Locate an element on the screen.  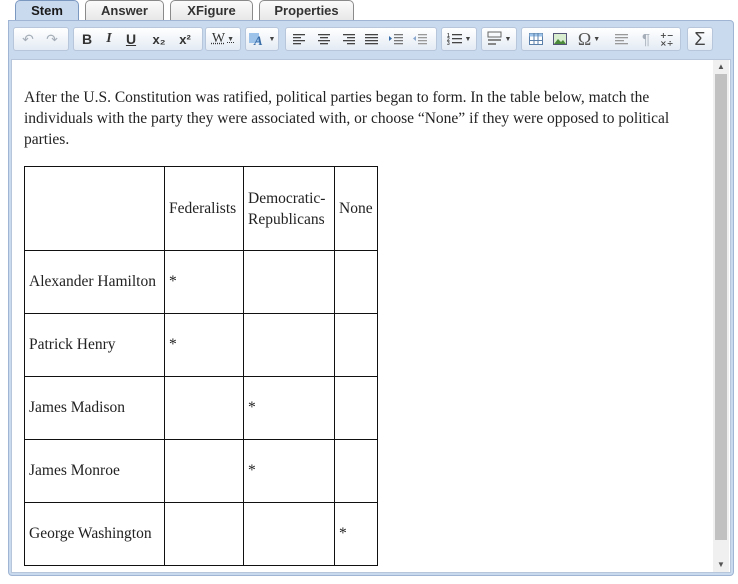
table-header-cell is located at coordinates (94, 208).